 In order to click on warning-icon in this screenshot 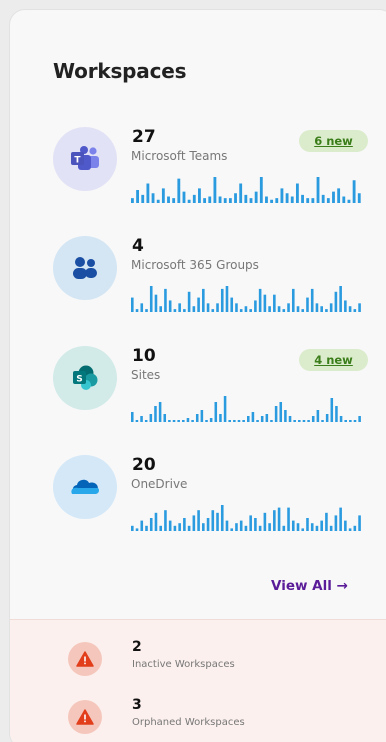, I will do `click(85, 717)`.